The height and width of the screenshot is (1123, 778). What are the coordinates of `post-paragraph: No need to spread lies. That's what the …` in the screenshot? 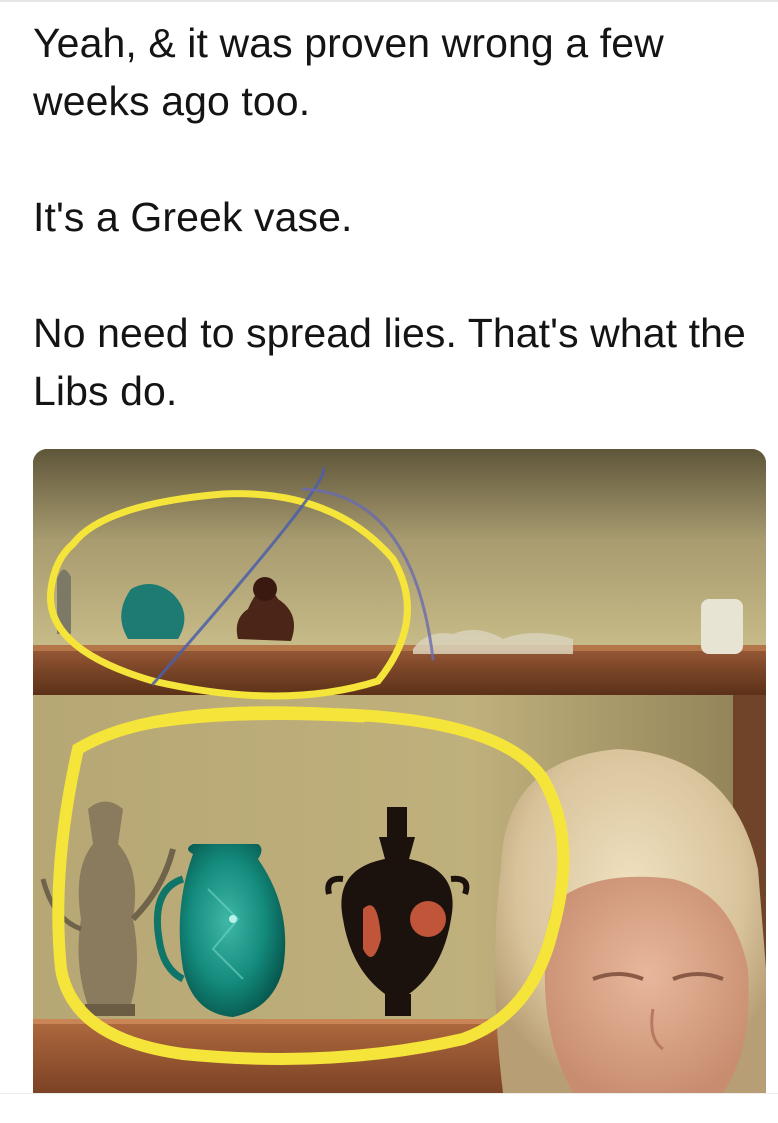 It's located at (389, 362).